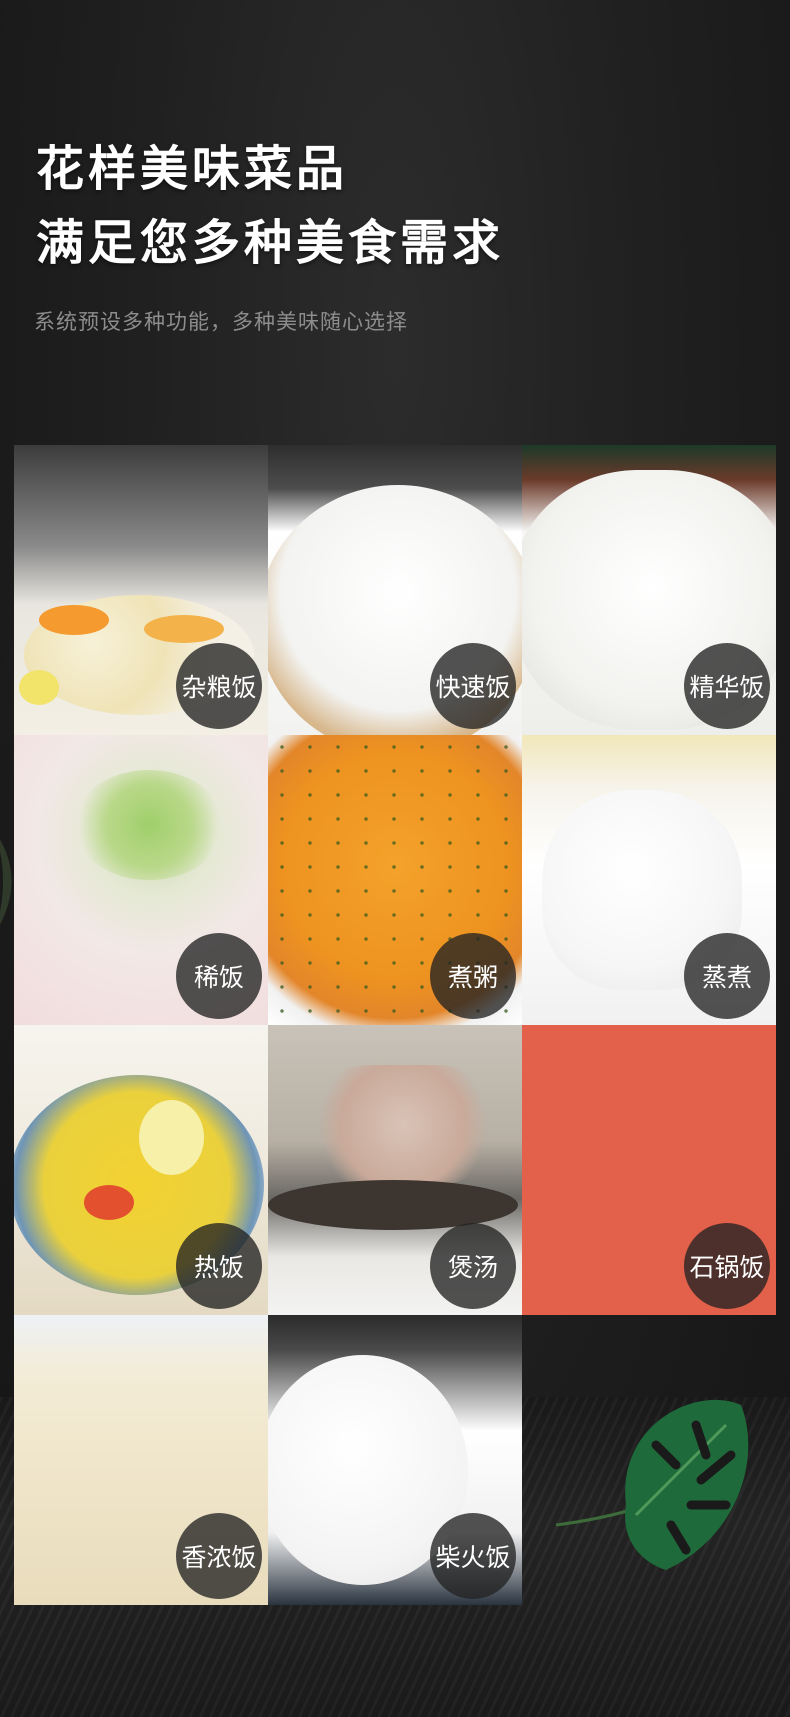  I want to click on menu-tile-reheat: 热饭, so click(141, 1170).